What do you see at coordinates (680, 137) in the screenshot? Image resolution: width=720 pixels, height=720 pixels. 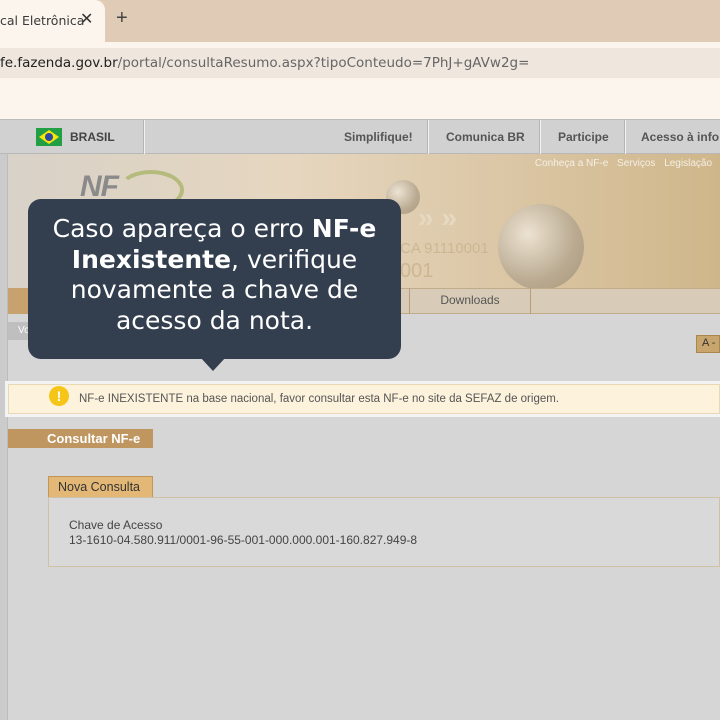 I see `gov-link-acesso: Acesso à info` at bounding box center [680, 137].